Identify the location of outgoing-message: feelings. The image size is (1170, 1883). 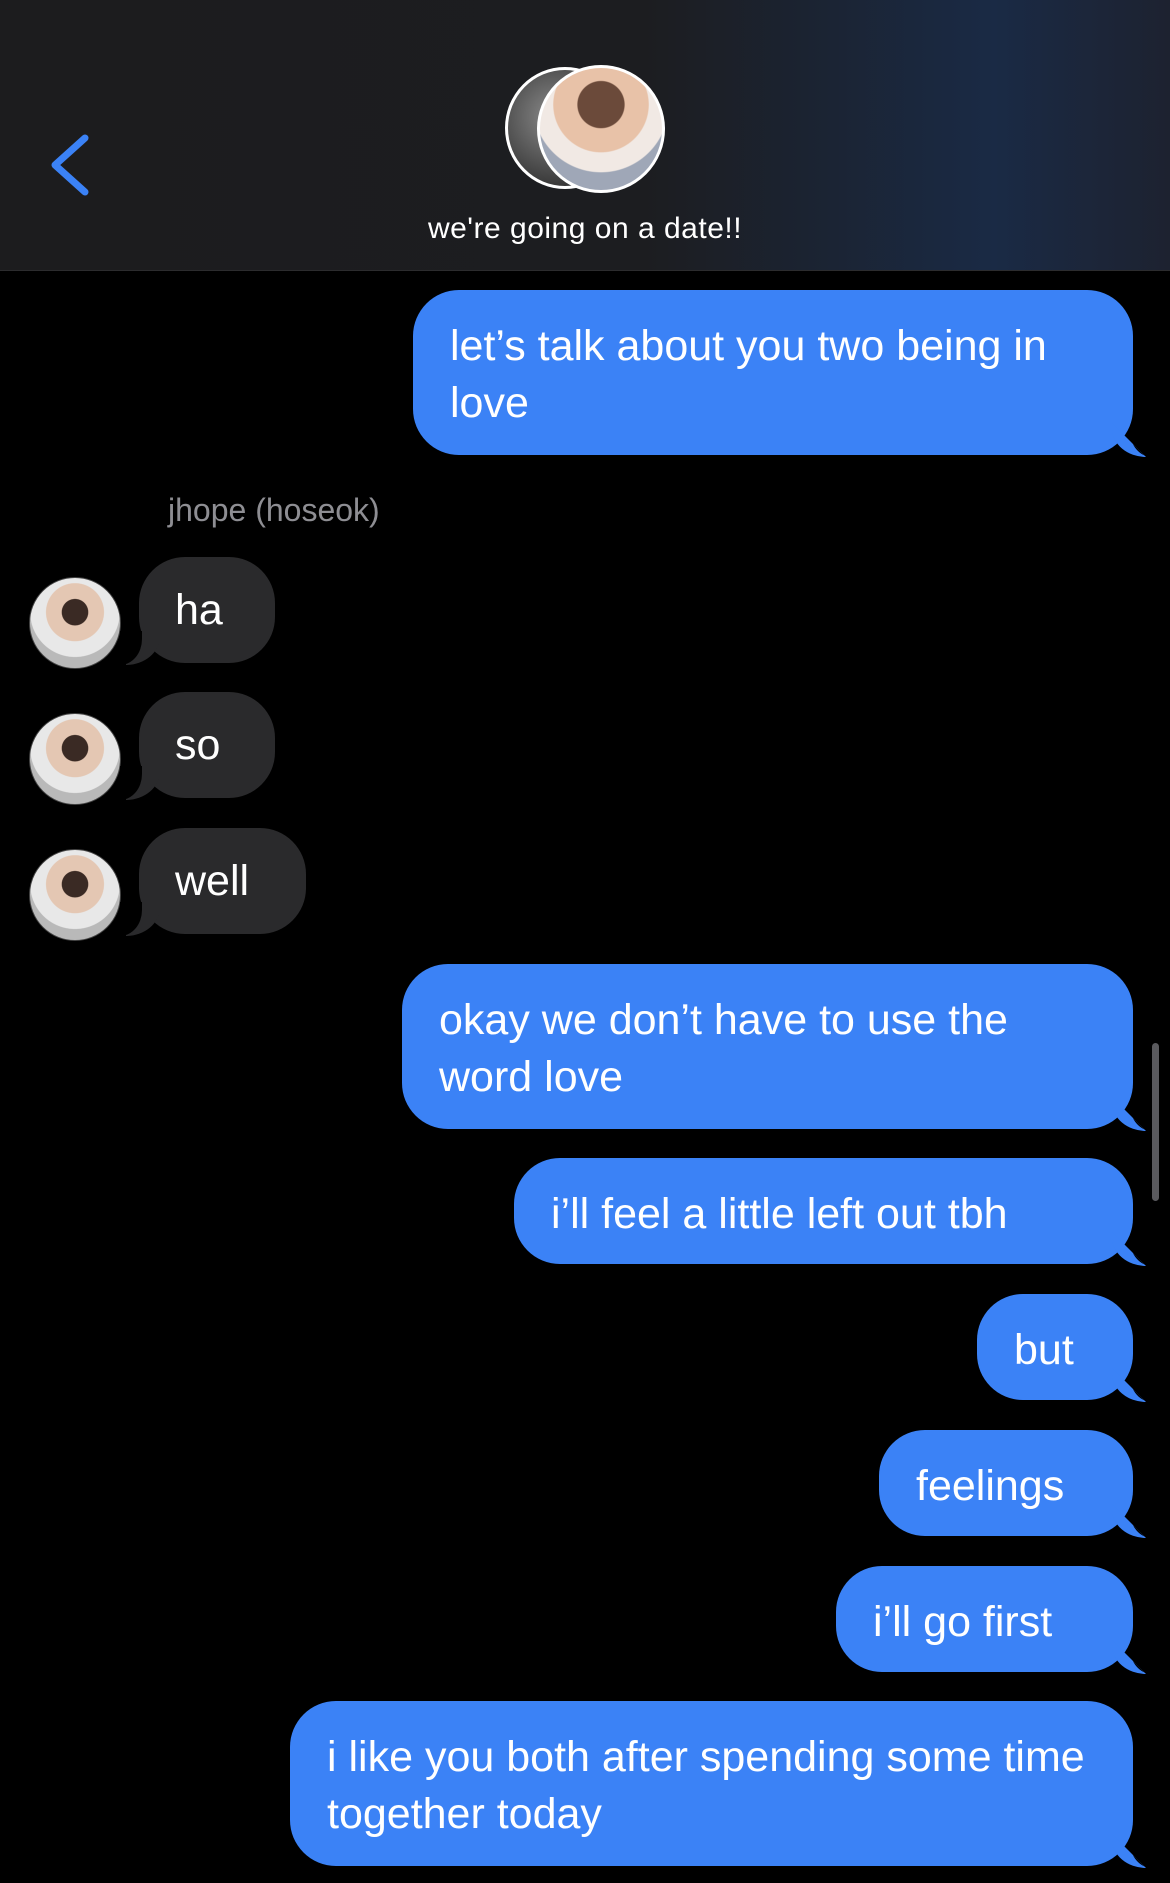
(1012, 1484).